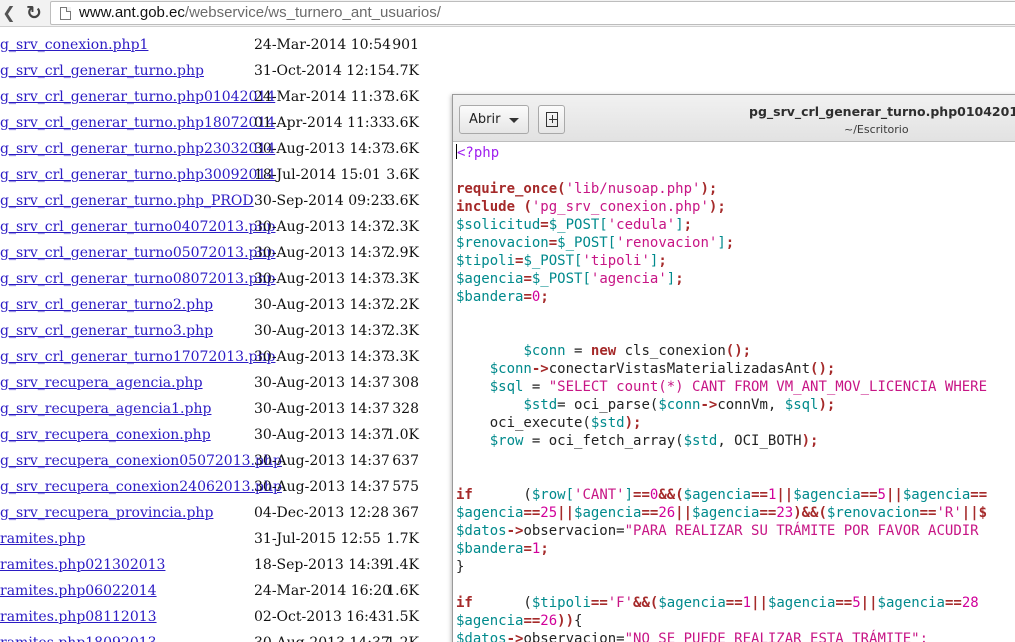  I want to click on file-link: g_srv_recupera_provincia.php, so click(106, 513).